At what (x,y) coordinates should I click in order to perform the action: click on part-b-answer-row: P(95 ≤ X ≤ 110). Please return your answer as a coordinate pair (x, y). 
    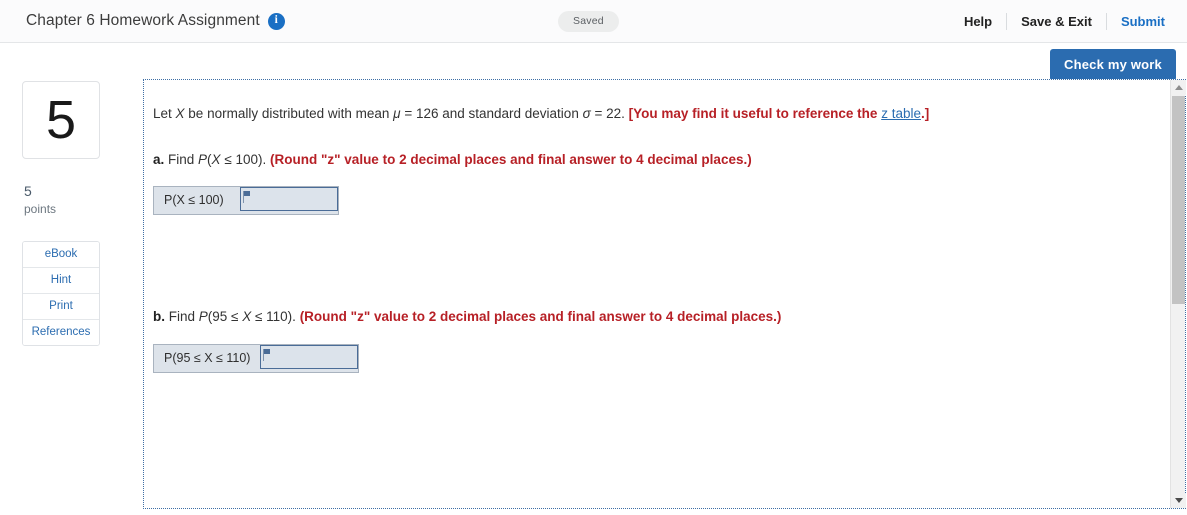
    Looking at the image, I should click on (256, 358).